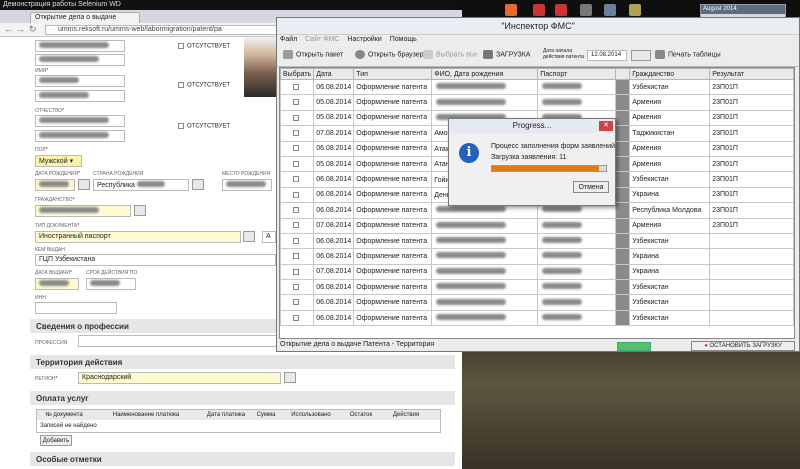 The height and width of the screenshot is (469, 800). Describe the element at coordinates (80, 96) in the screenshot. I see `name-latin-field` at that location.